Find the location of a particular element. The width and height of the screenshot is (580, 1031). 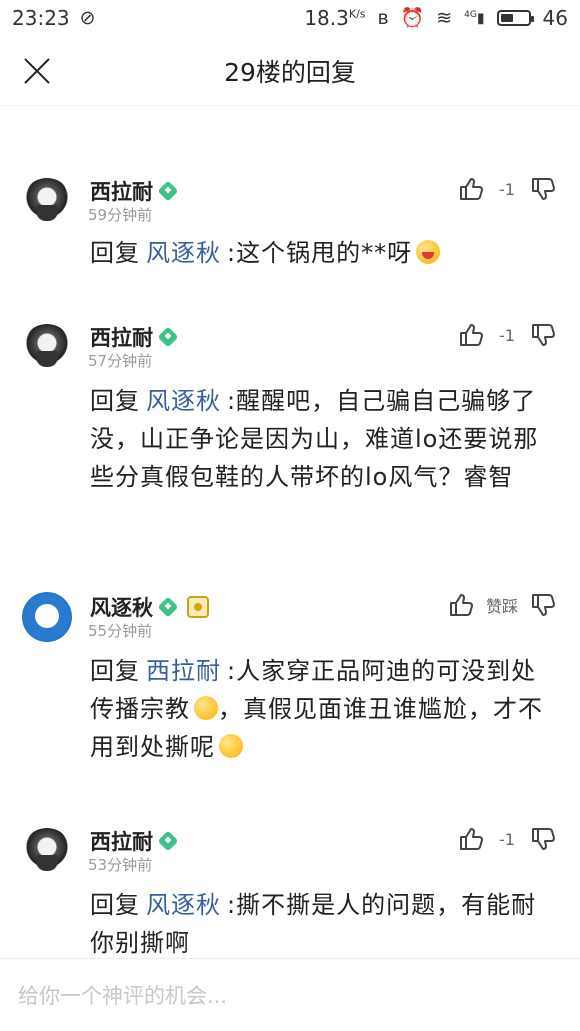

bluetooth-icon: ʙ is located at coordinates (383, 17).